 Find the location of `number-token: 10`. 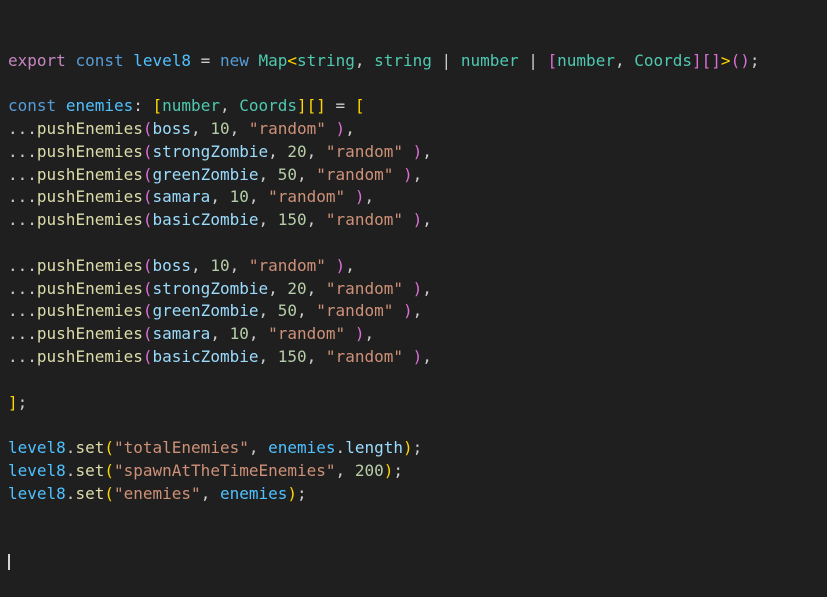

number-token: 10 is located at coordinates (220, 265).